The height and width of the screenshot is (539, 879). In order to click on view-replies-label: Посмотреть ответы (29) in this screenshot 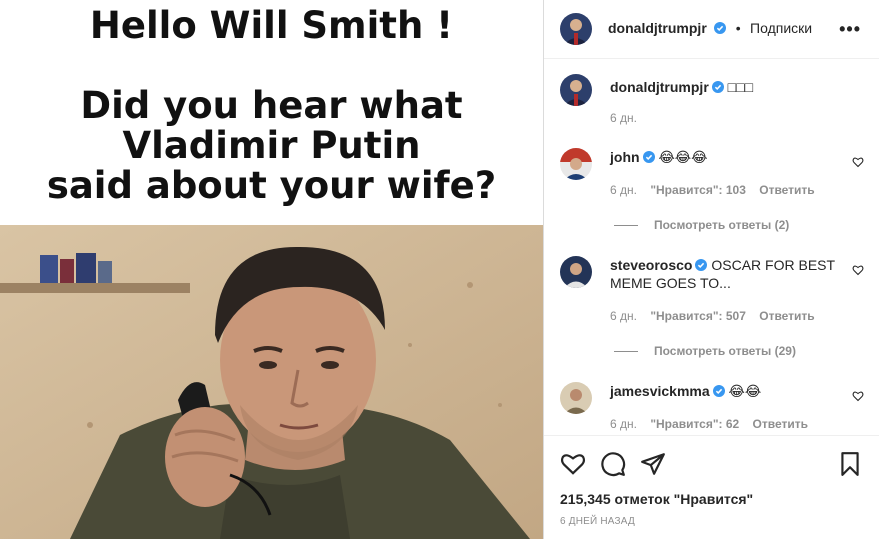, I will do `click(725, 351)`.